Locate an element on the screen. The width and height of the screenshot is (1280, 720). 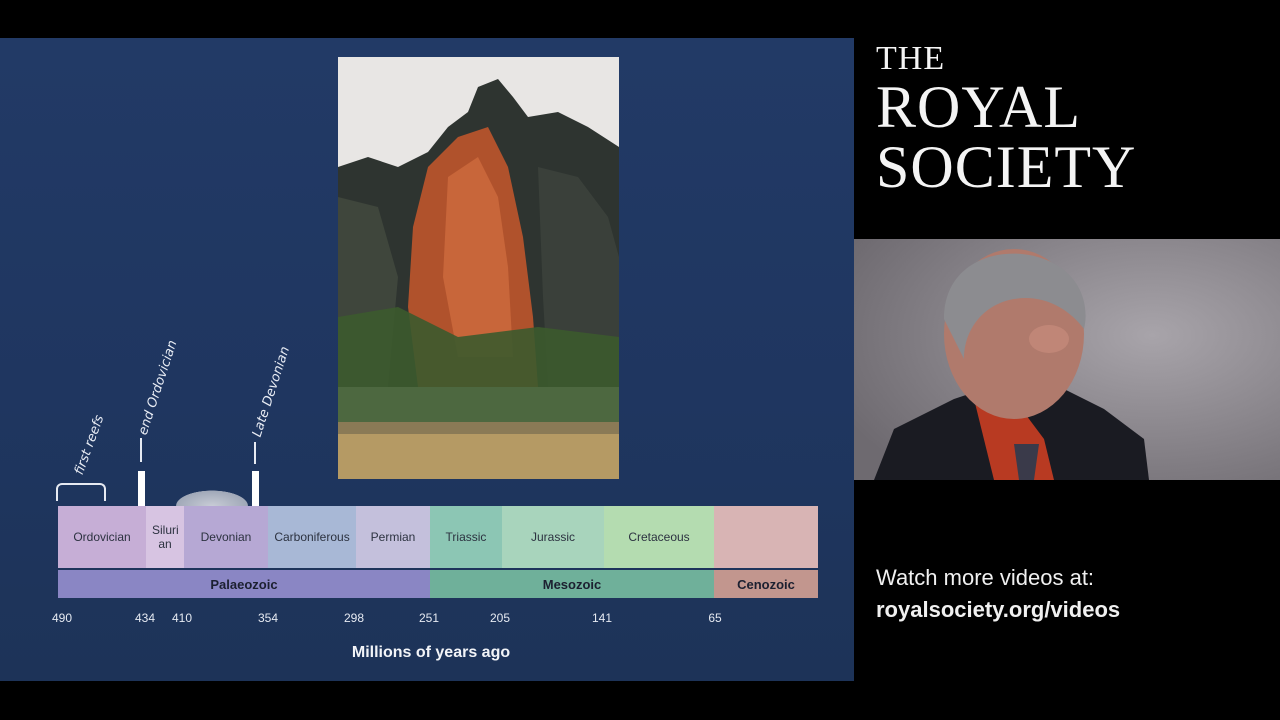
gorge-photo is located at coordinates (478, 268).